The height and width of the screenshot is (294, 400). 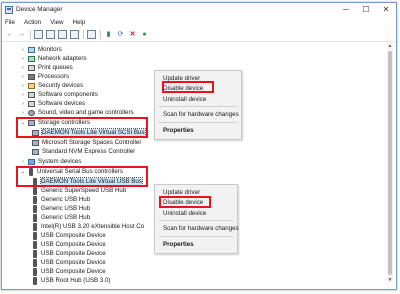 I want to click on view-icon, so click(x=74, y=34).